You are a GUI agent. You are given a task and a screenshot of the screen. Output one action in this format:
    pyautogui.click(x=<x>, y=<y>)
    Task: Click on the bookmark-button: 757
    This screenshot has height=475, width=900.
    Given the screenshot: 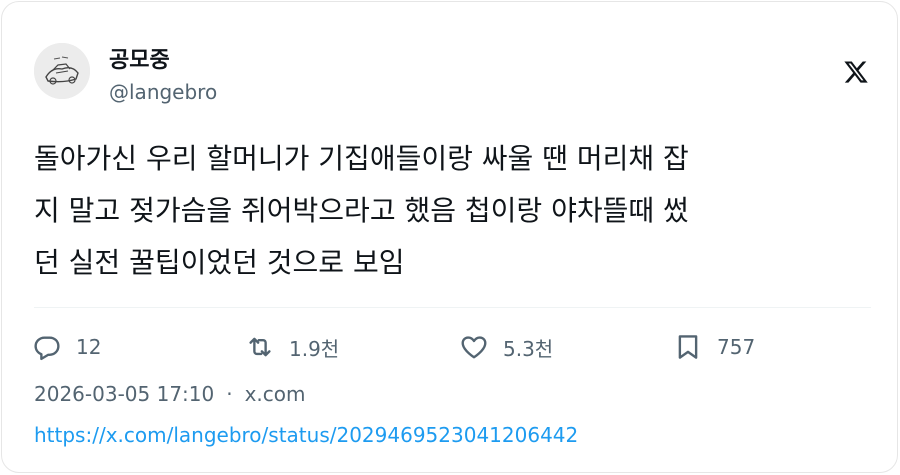 What is the action you would take?
    pyautogui.click(x=714, y=347)
    